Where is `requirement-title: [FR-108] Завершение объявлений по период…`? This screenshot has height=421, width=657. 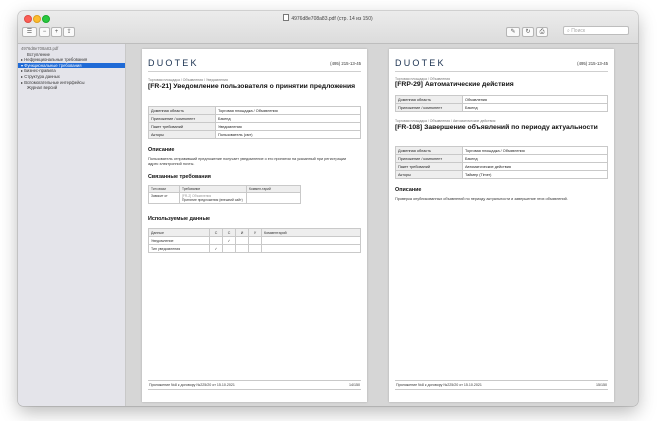 requirement-title: [FR-108] Завершение объявлений по период… is located at coordinates (496, 127).